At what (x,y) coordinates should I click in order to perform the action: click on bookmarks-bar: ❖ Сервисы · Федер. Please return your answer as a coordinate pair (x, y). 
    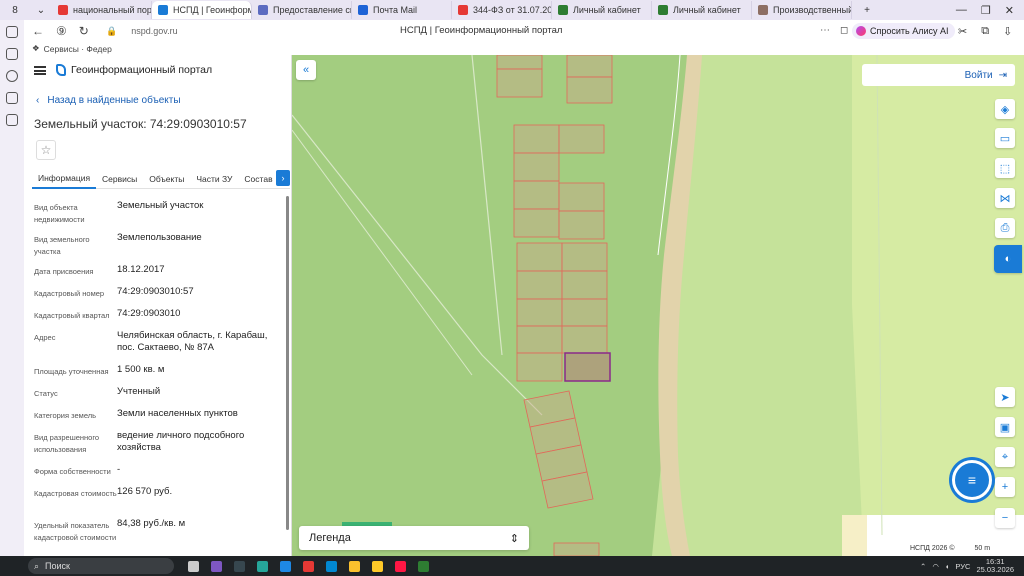
    Looking at the image, I should click on (68, 48).